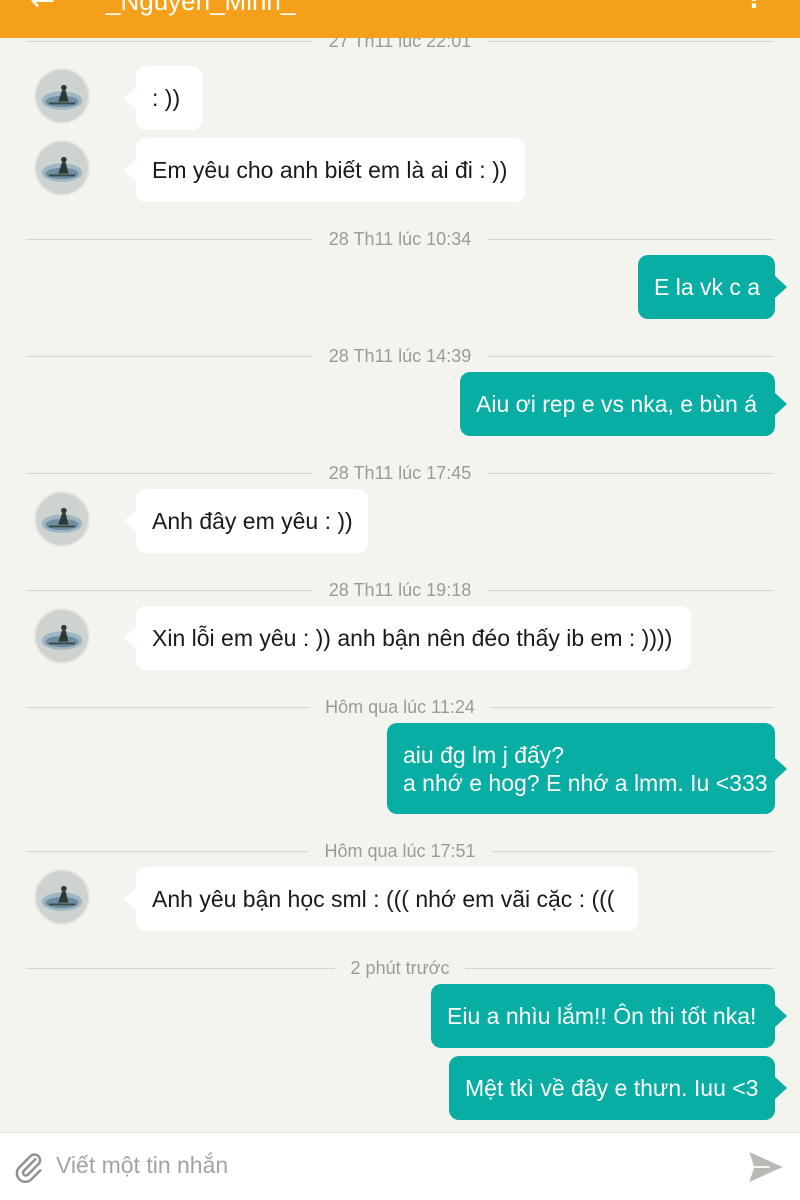 Image resolution: width=800 pixels, height=1200 pixels. I want to click on date-separator: 28 Th11 lúc 17:45, so click(400, 473).